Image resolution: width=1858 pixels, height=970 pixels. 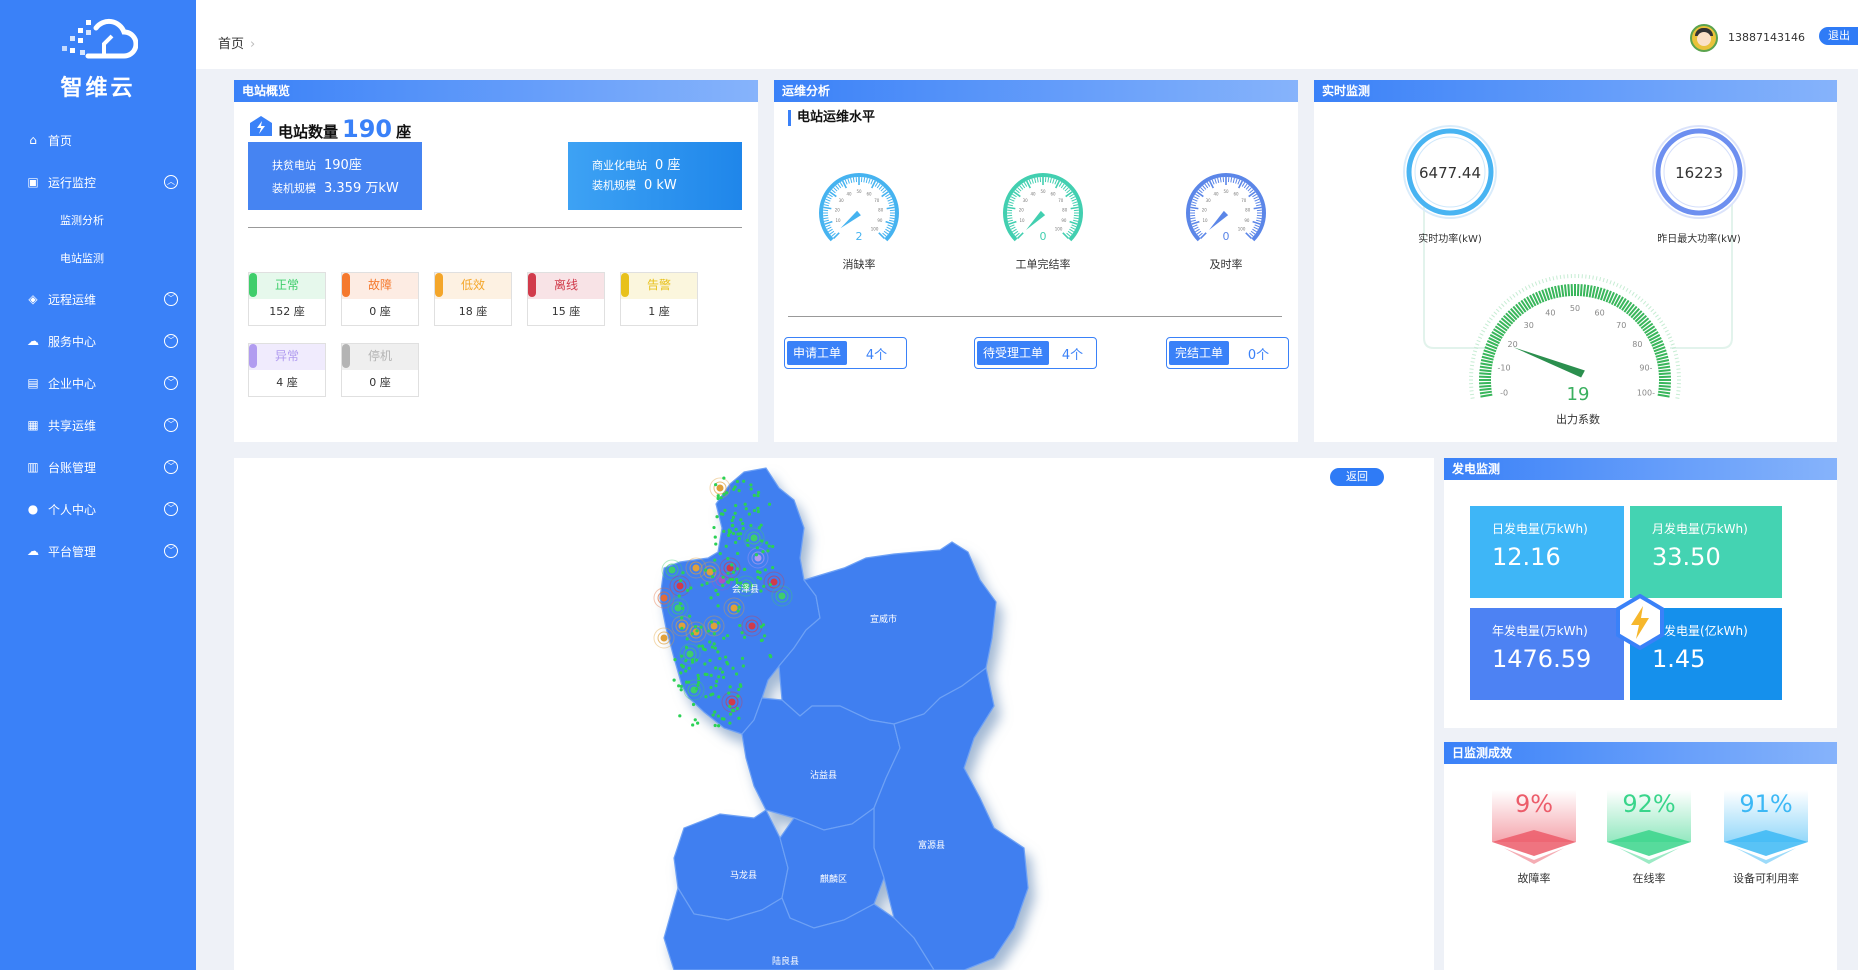 What do you see at coordinates (60, 140) in the screenshot?
I see `sidebar-item-label: 首页` at bounding box center [60, 140].